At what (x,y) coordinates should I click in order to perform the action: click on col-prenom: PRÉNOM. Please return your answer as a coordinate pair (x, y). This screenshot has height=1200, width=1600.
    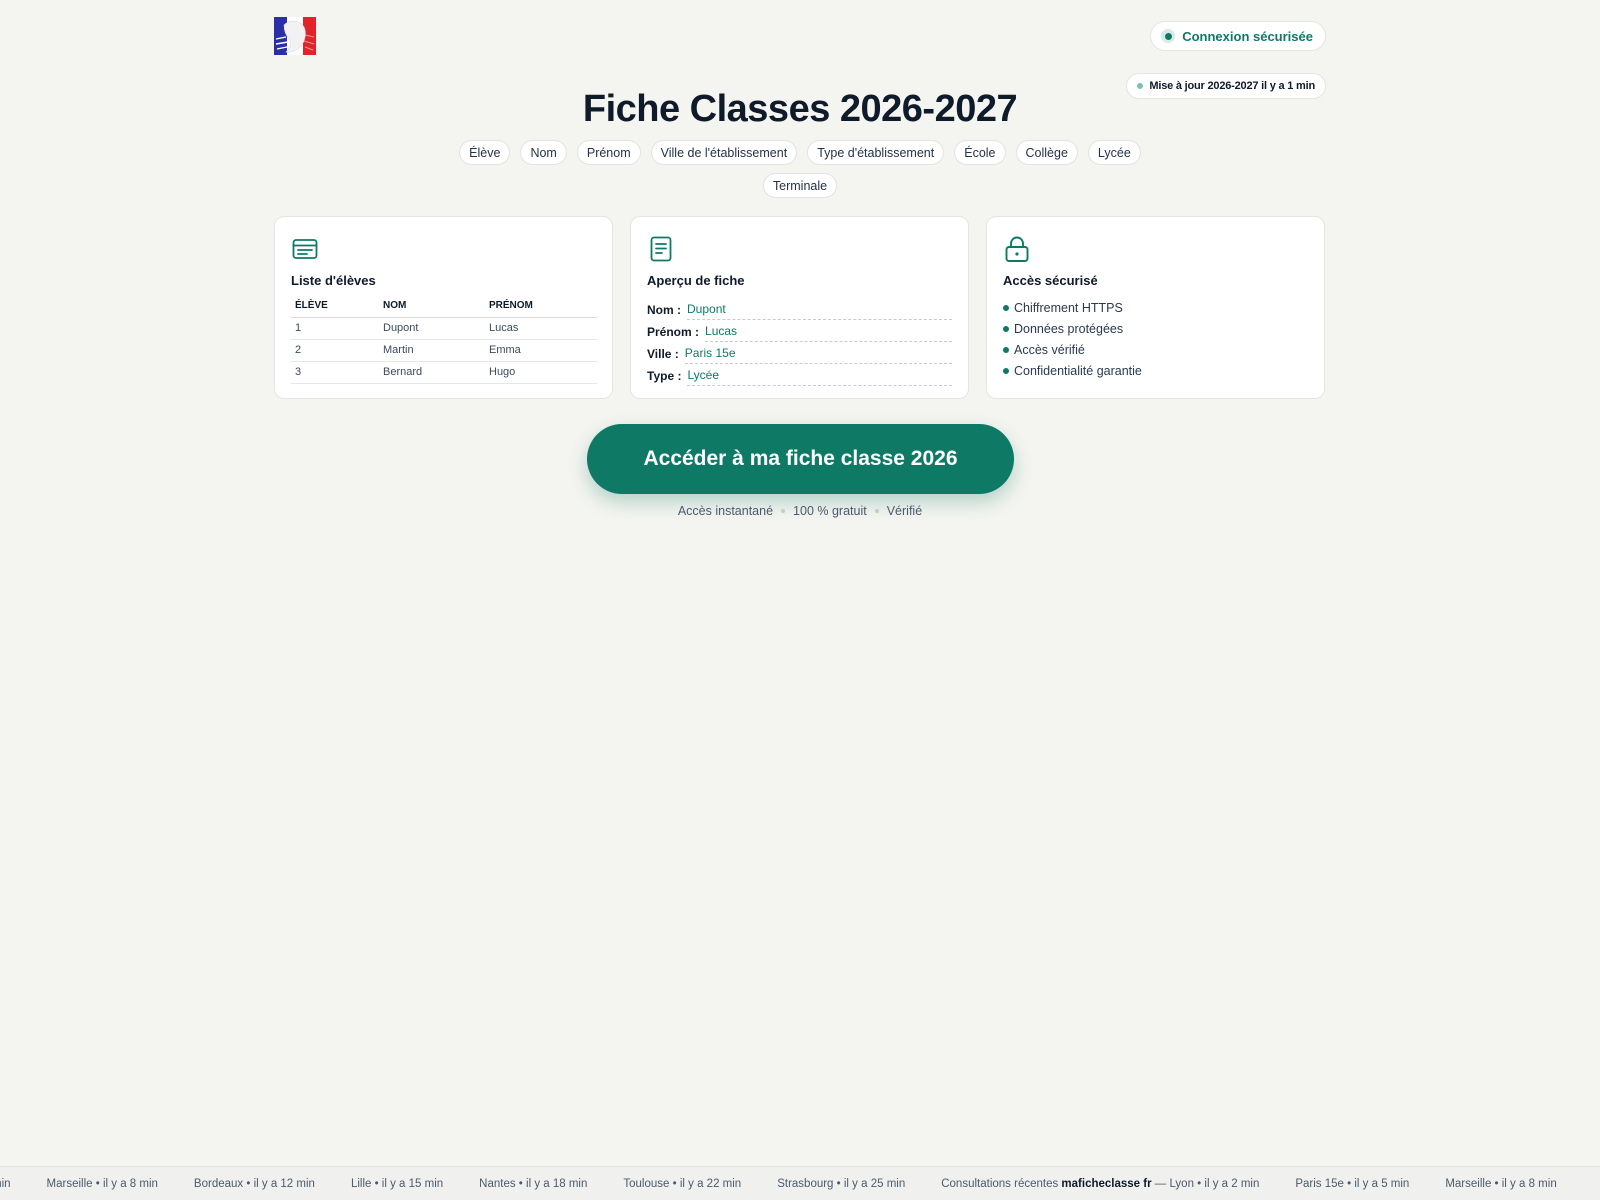
    Looking at the image, I should click on (541, 308).